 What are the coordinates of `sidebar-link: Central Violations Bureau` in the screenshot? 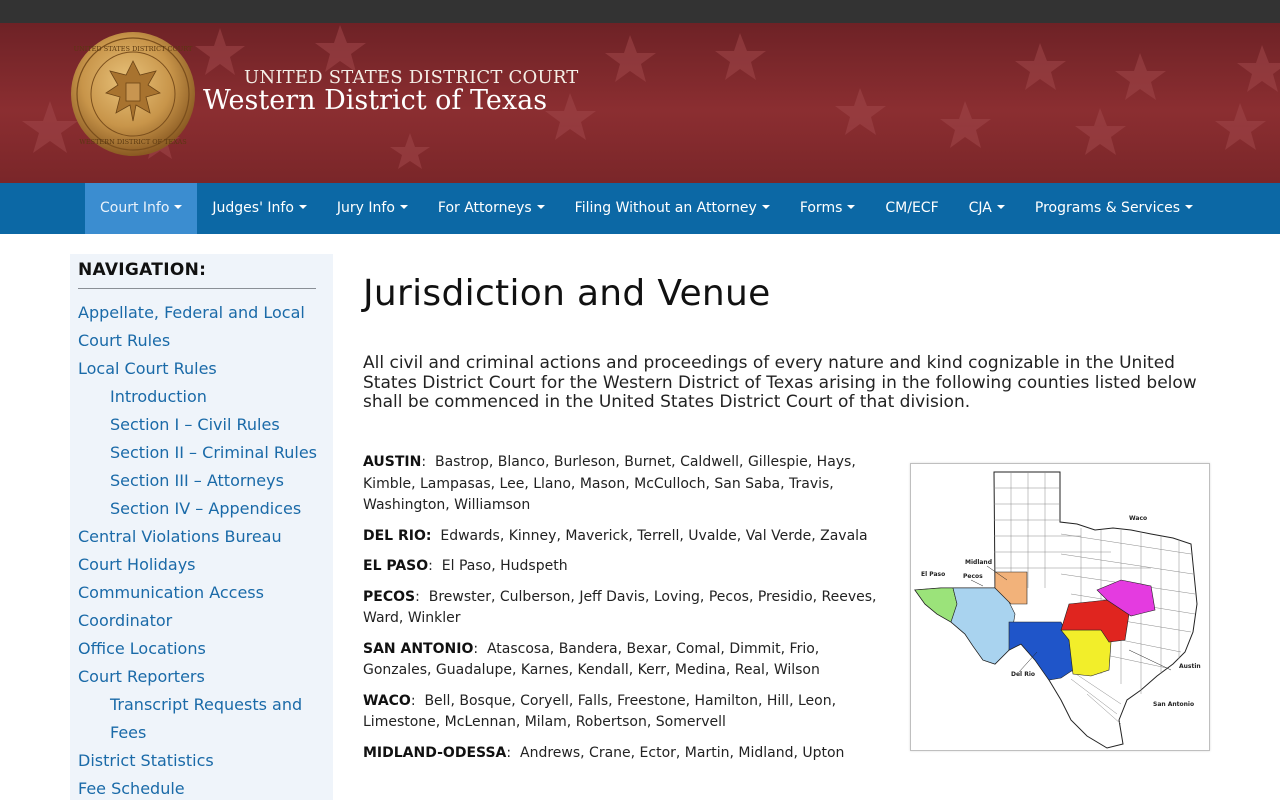 It's located at (203, 537).